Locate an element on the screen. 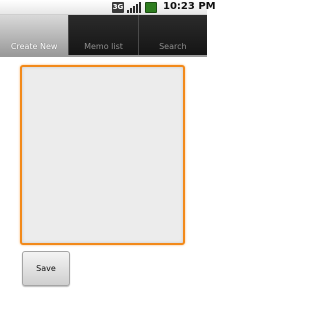 This screenshot has height=310, width=320. tab-bar: Create New Memo list Search is located at coordinates (103, 35).